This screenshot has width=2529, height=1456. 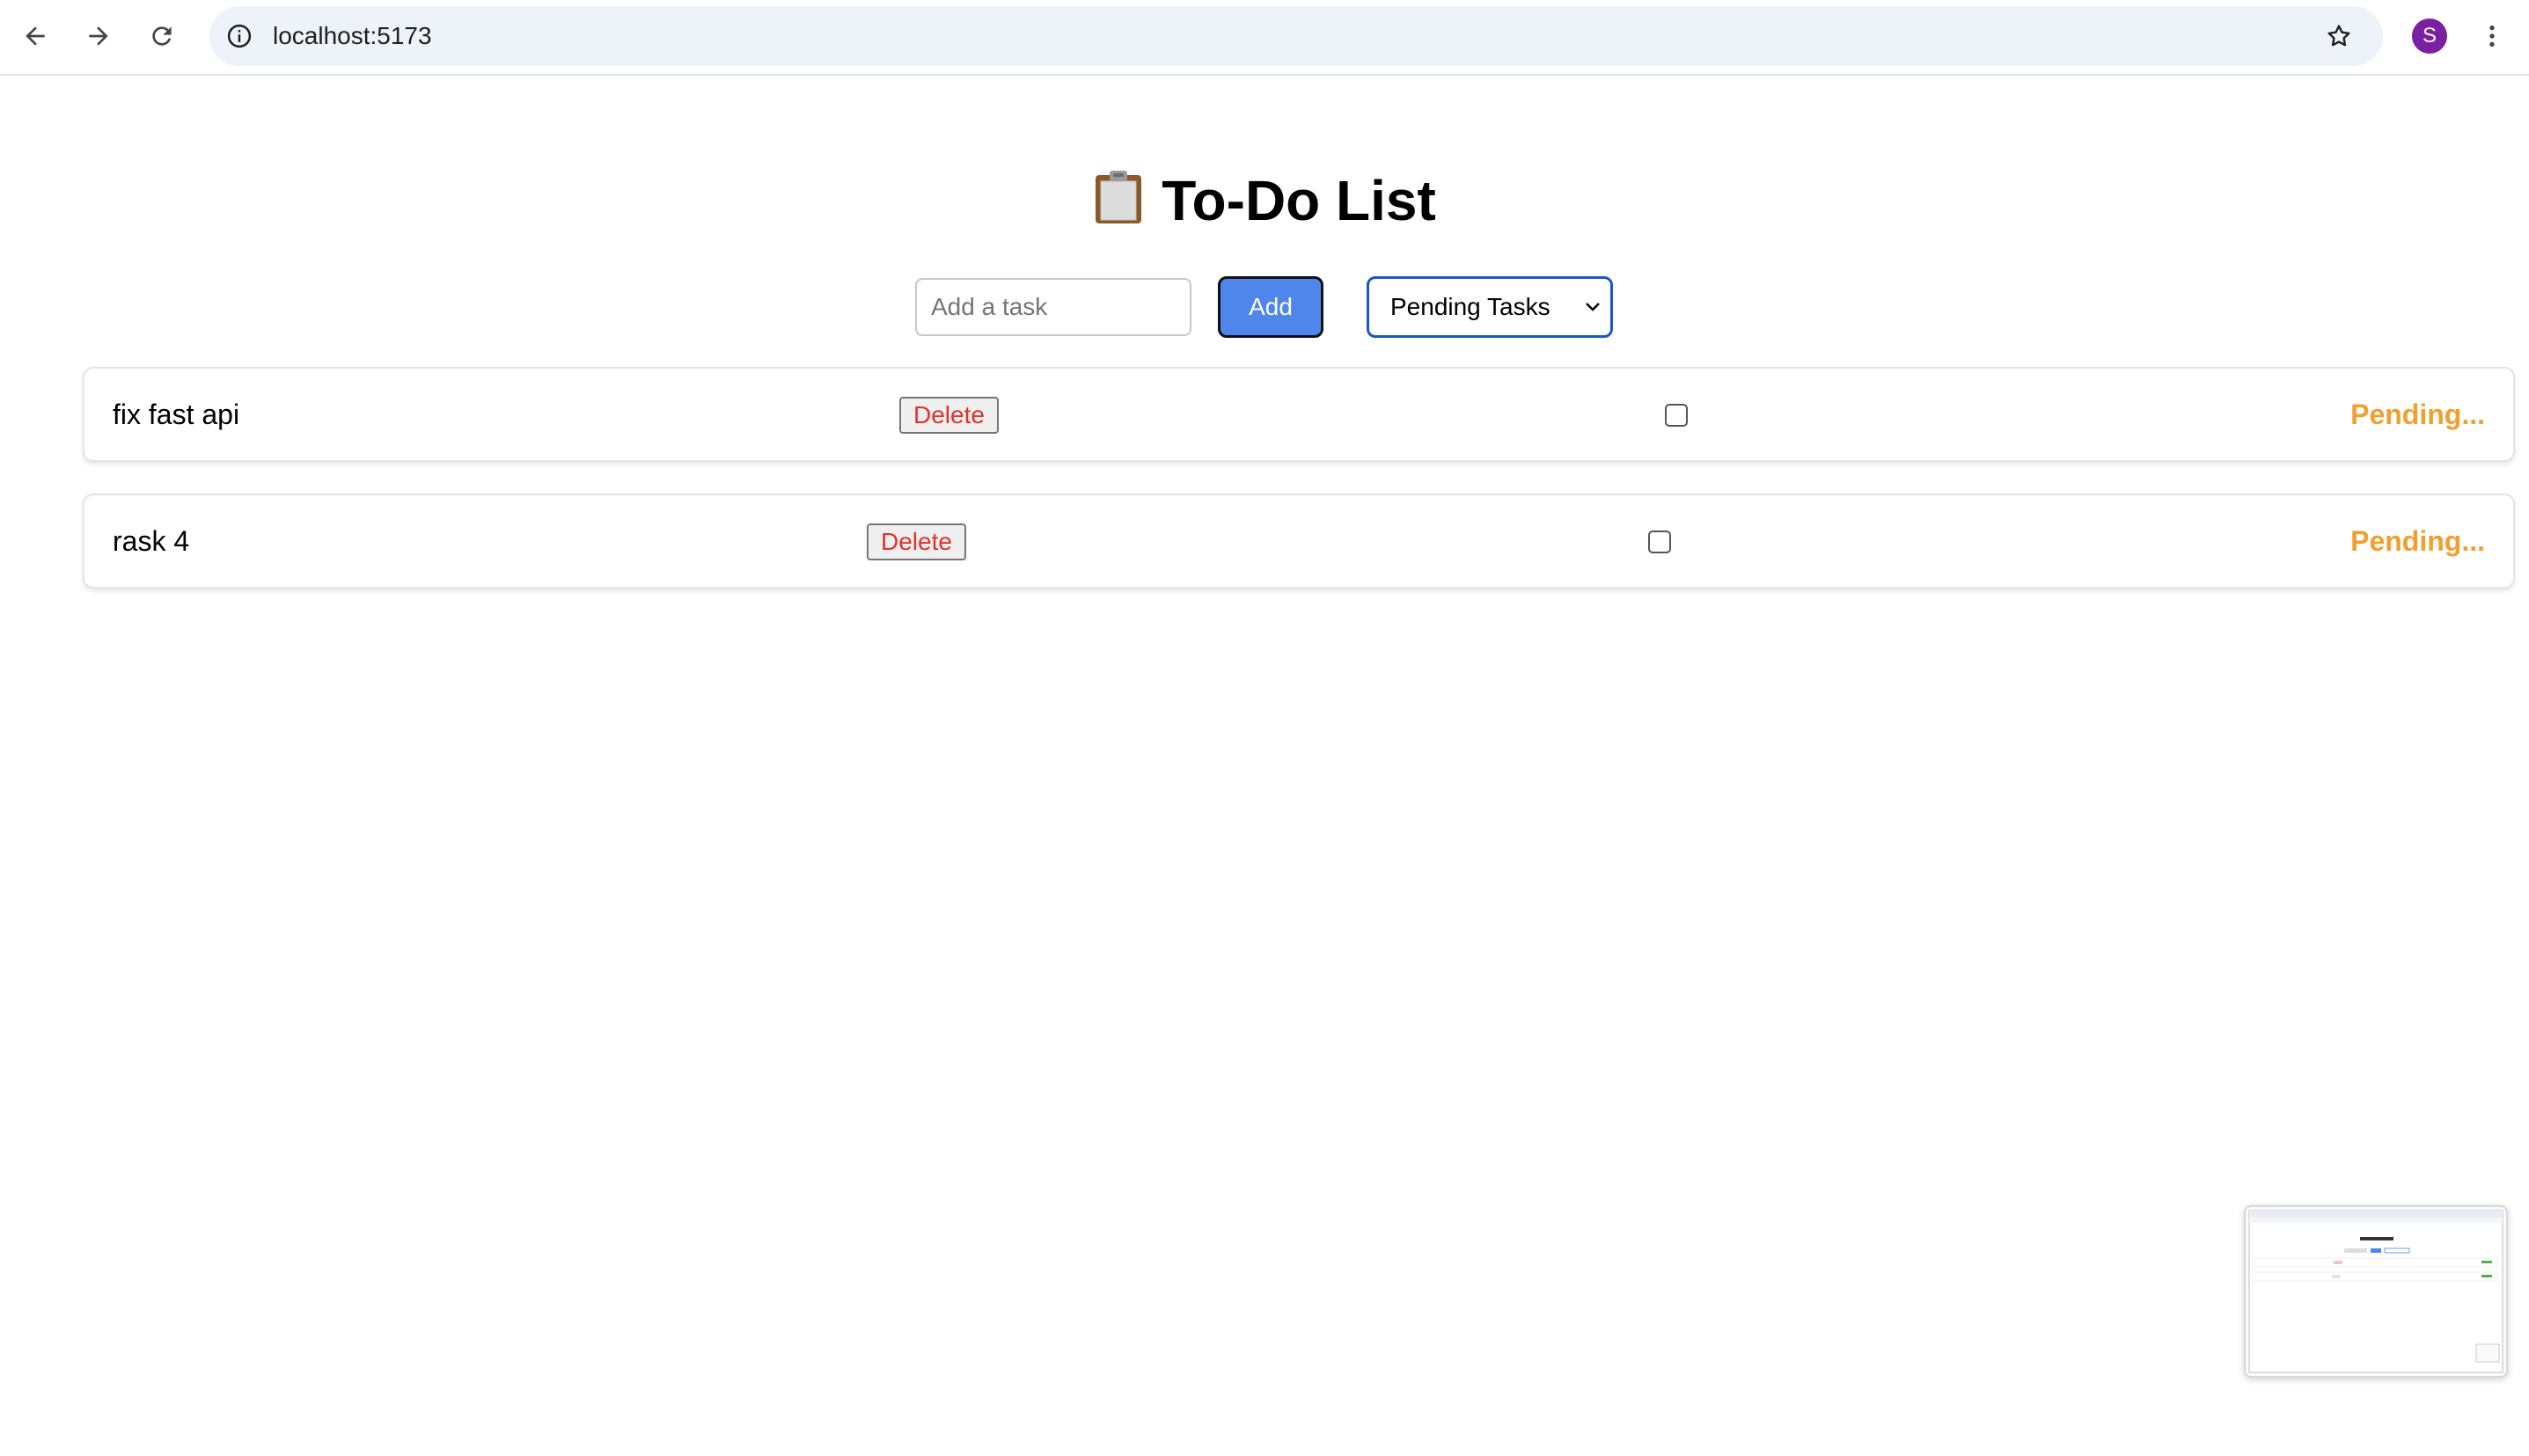 I want to click on page-title: To-Do List, so click(x=1264, y=200).